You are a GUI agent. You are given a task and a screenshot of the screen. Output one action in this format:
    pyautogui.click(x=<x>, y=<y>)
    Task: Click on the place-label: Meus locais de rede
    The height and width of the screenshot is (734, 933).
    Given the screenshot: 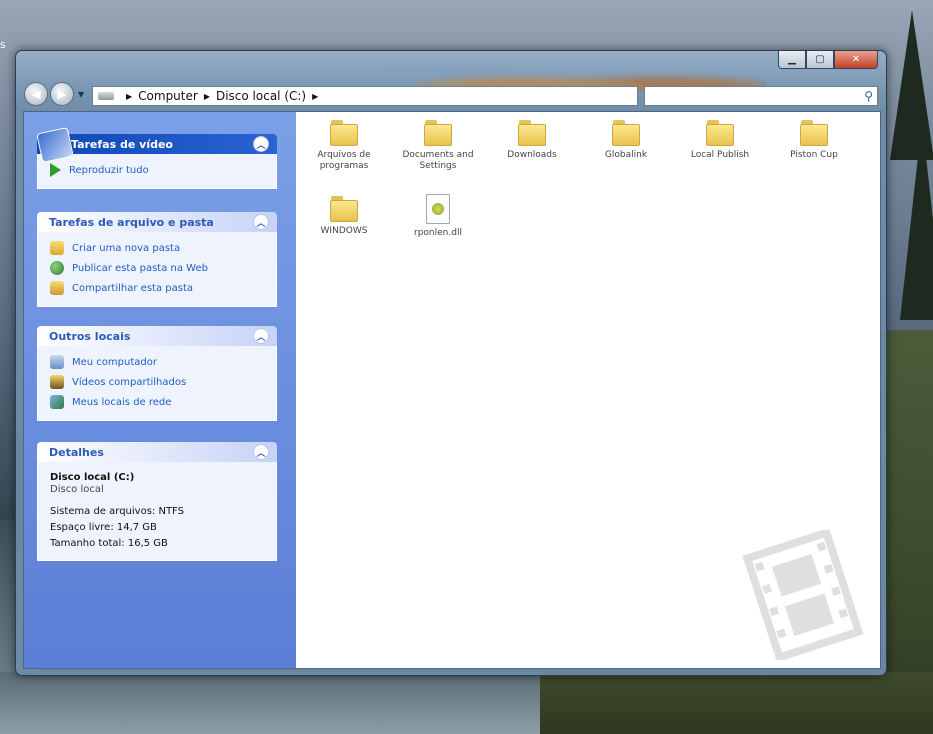 What is the action you would take?
    pyautogui.click(x=122, y=402)
    